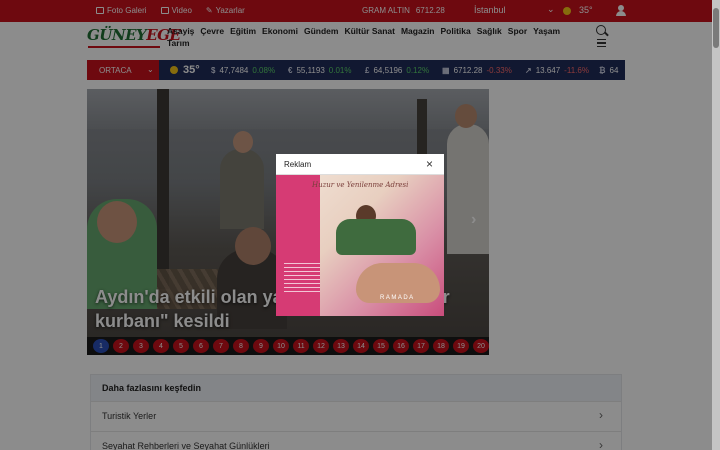 The image size is (720, 450). Describe the element at coordinates (716, 225) in the screenshot. I see `scrollbar` at that location.